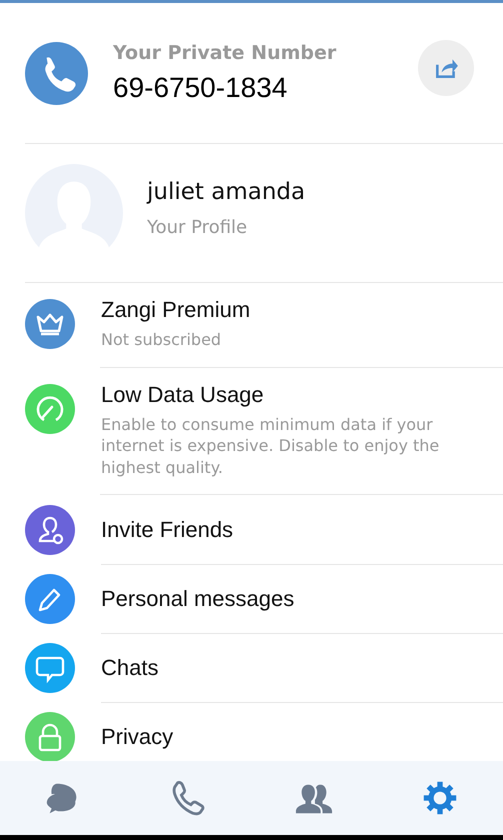  Describe the element at coordinates (270, 446) in the screenshot. I see `menu-item-subtitle: Enable to consume minimum data if your internet is expensive. Disable to enjoy the highest quality.` at that location.